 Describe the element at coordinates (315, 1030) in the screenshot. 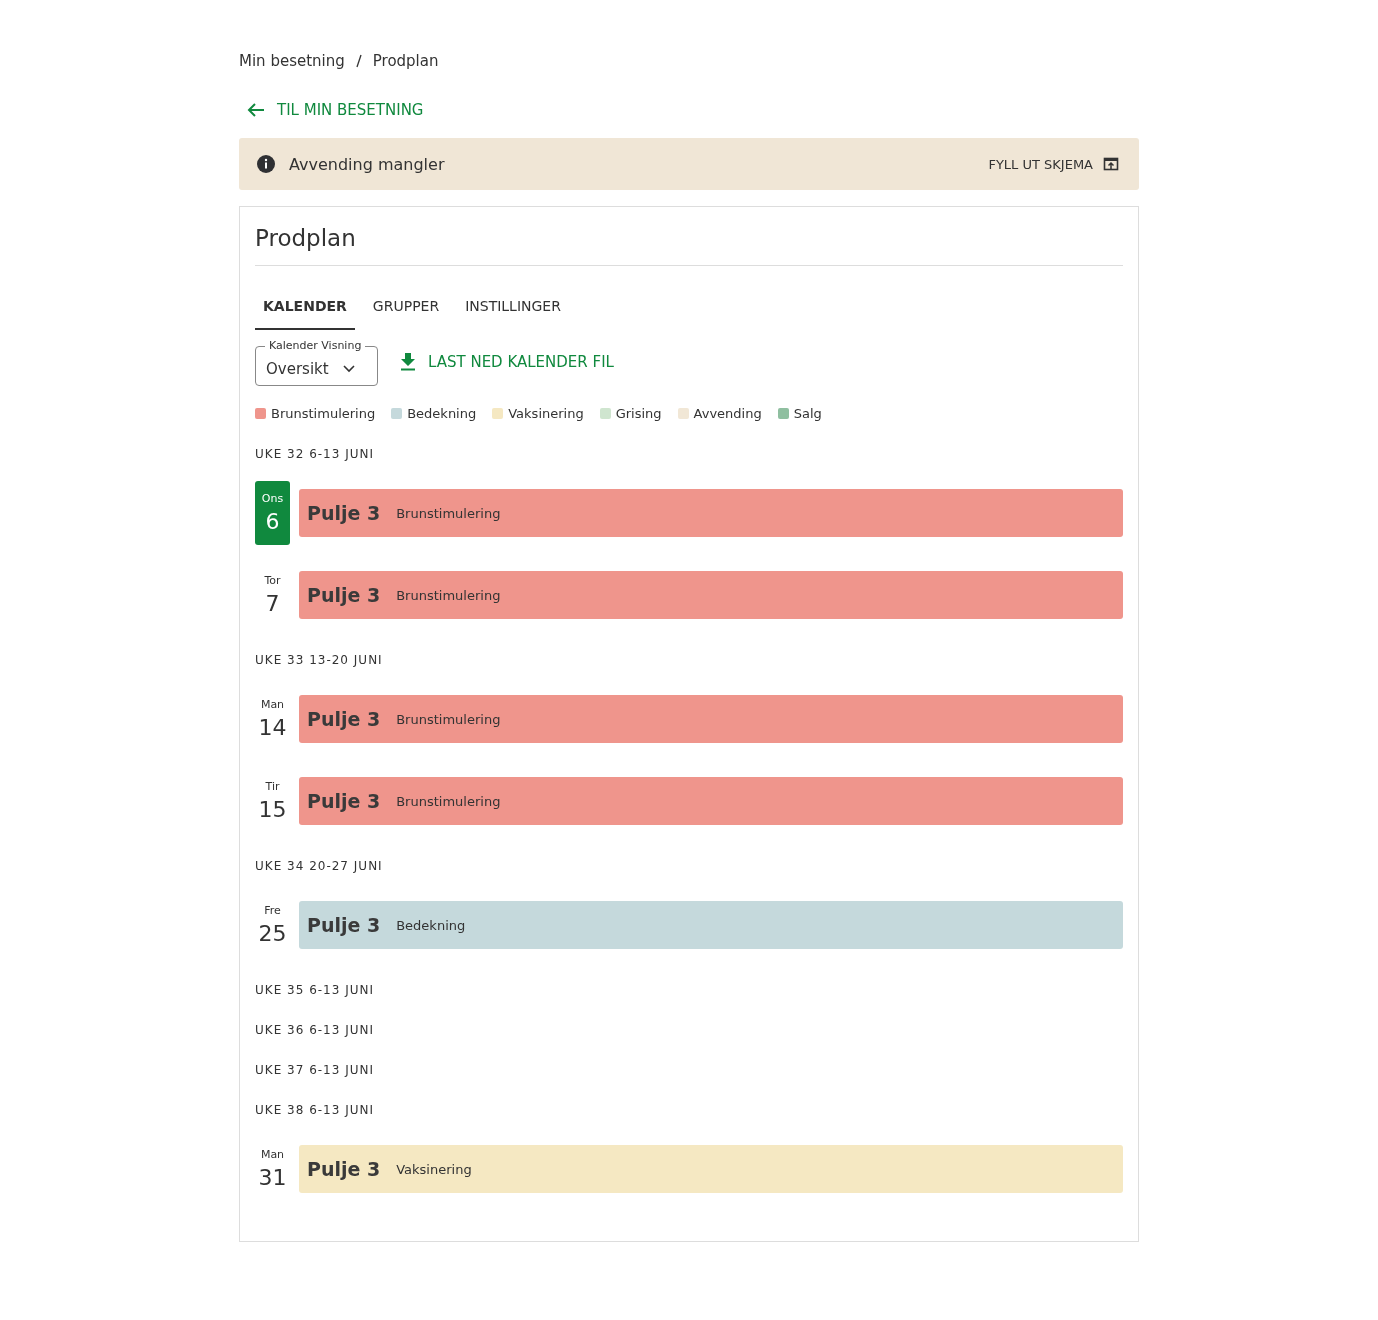

I see `week-heading: UKE 36 6-13 JUNI` at that location.